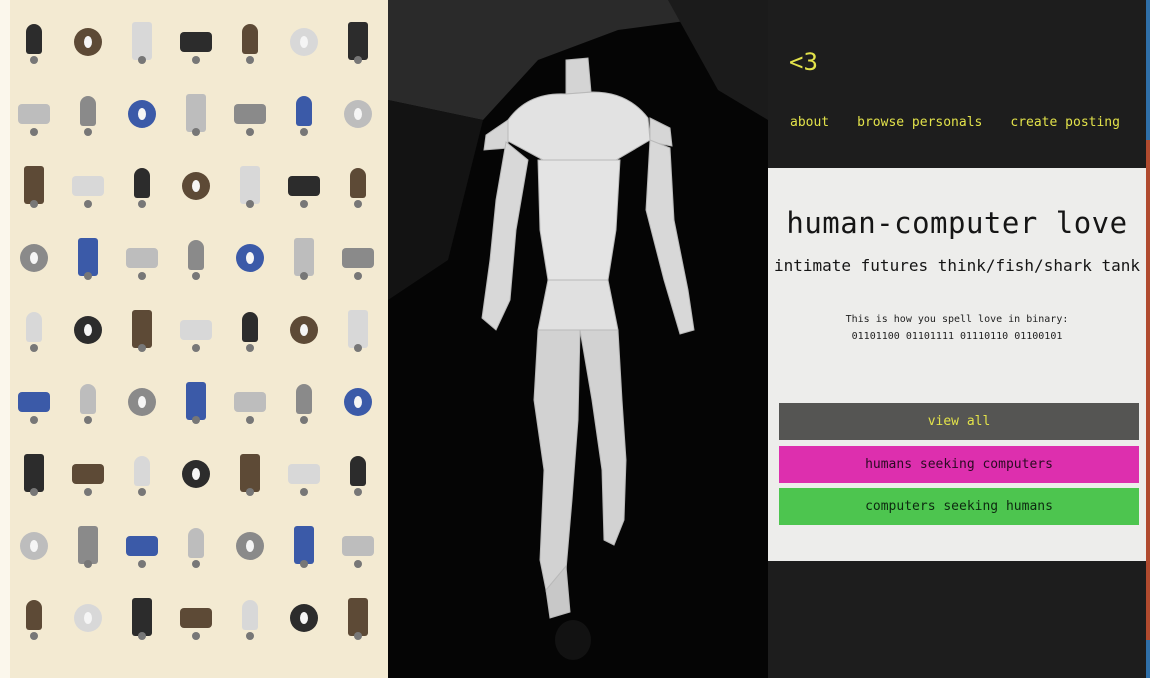 The height and width of the screenshot is (678, 1150). I want to click on binary-intro-text: This is how you spell love in binary:, so click(957, 319).